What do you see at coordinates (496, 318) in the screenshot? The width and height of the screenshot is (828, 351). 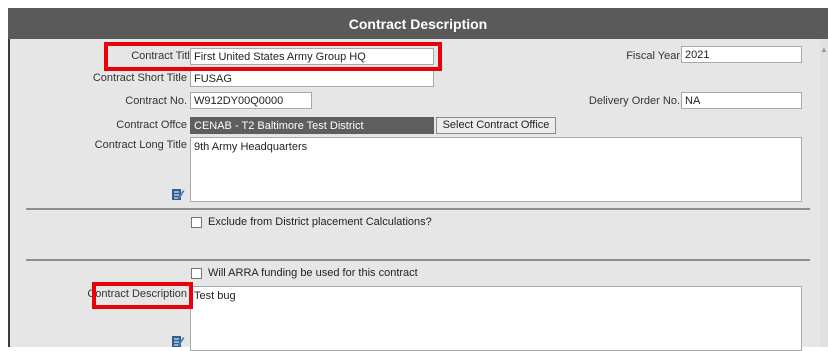 I see `contract-description-textarea: Test bug` at bounding box center [496, 318].